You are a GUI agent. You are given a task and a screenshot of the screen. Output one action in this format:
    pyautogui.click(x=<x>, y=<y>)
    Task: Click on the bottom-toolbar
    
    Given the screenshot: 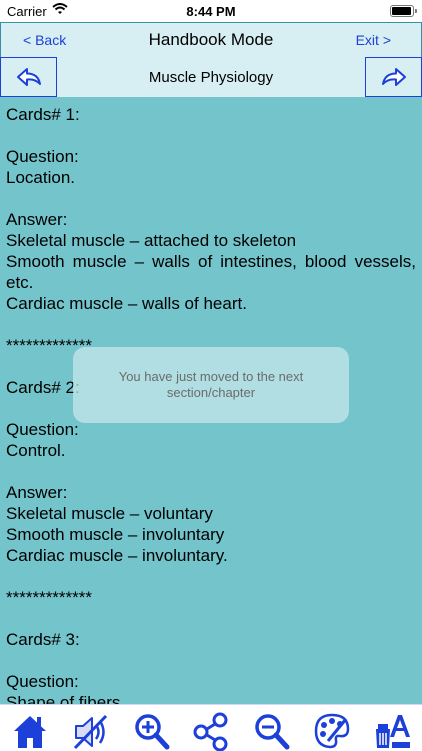 What is the action you would take?
    pyautogui.click(x=211, y=727)
    